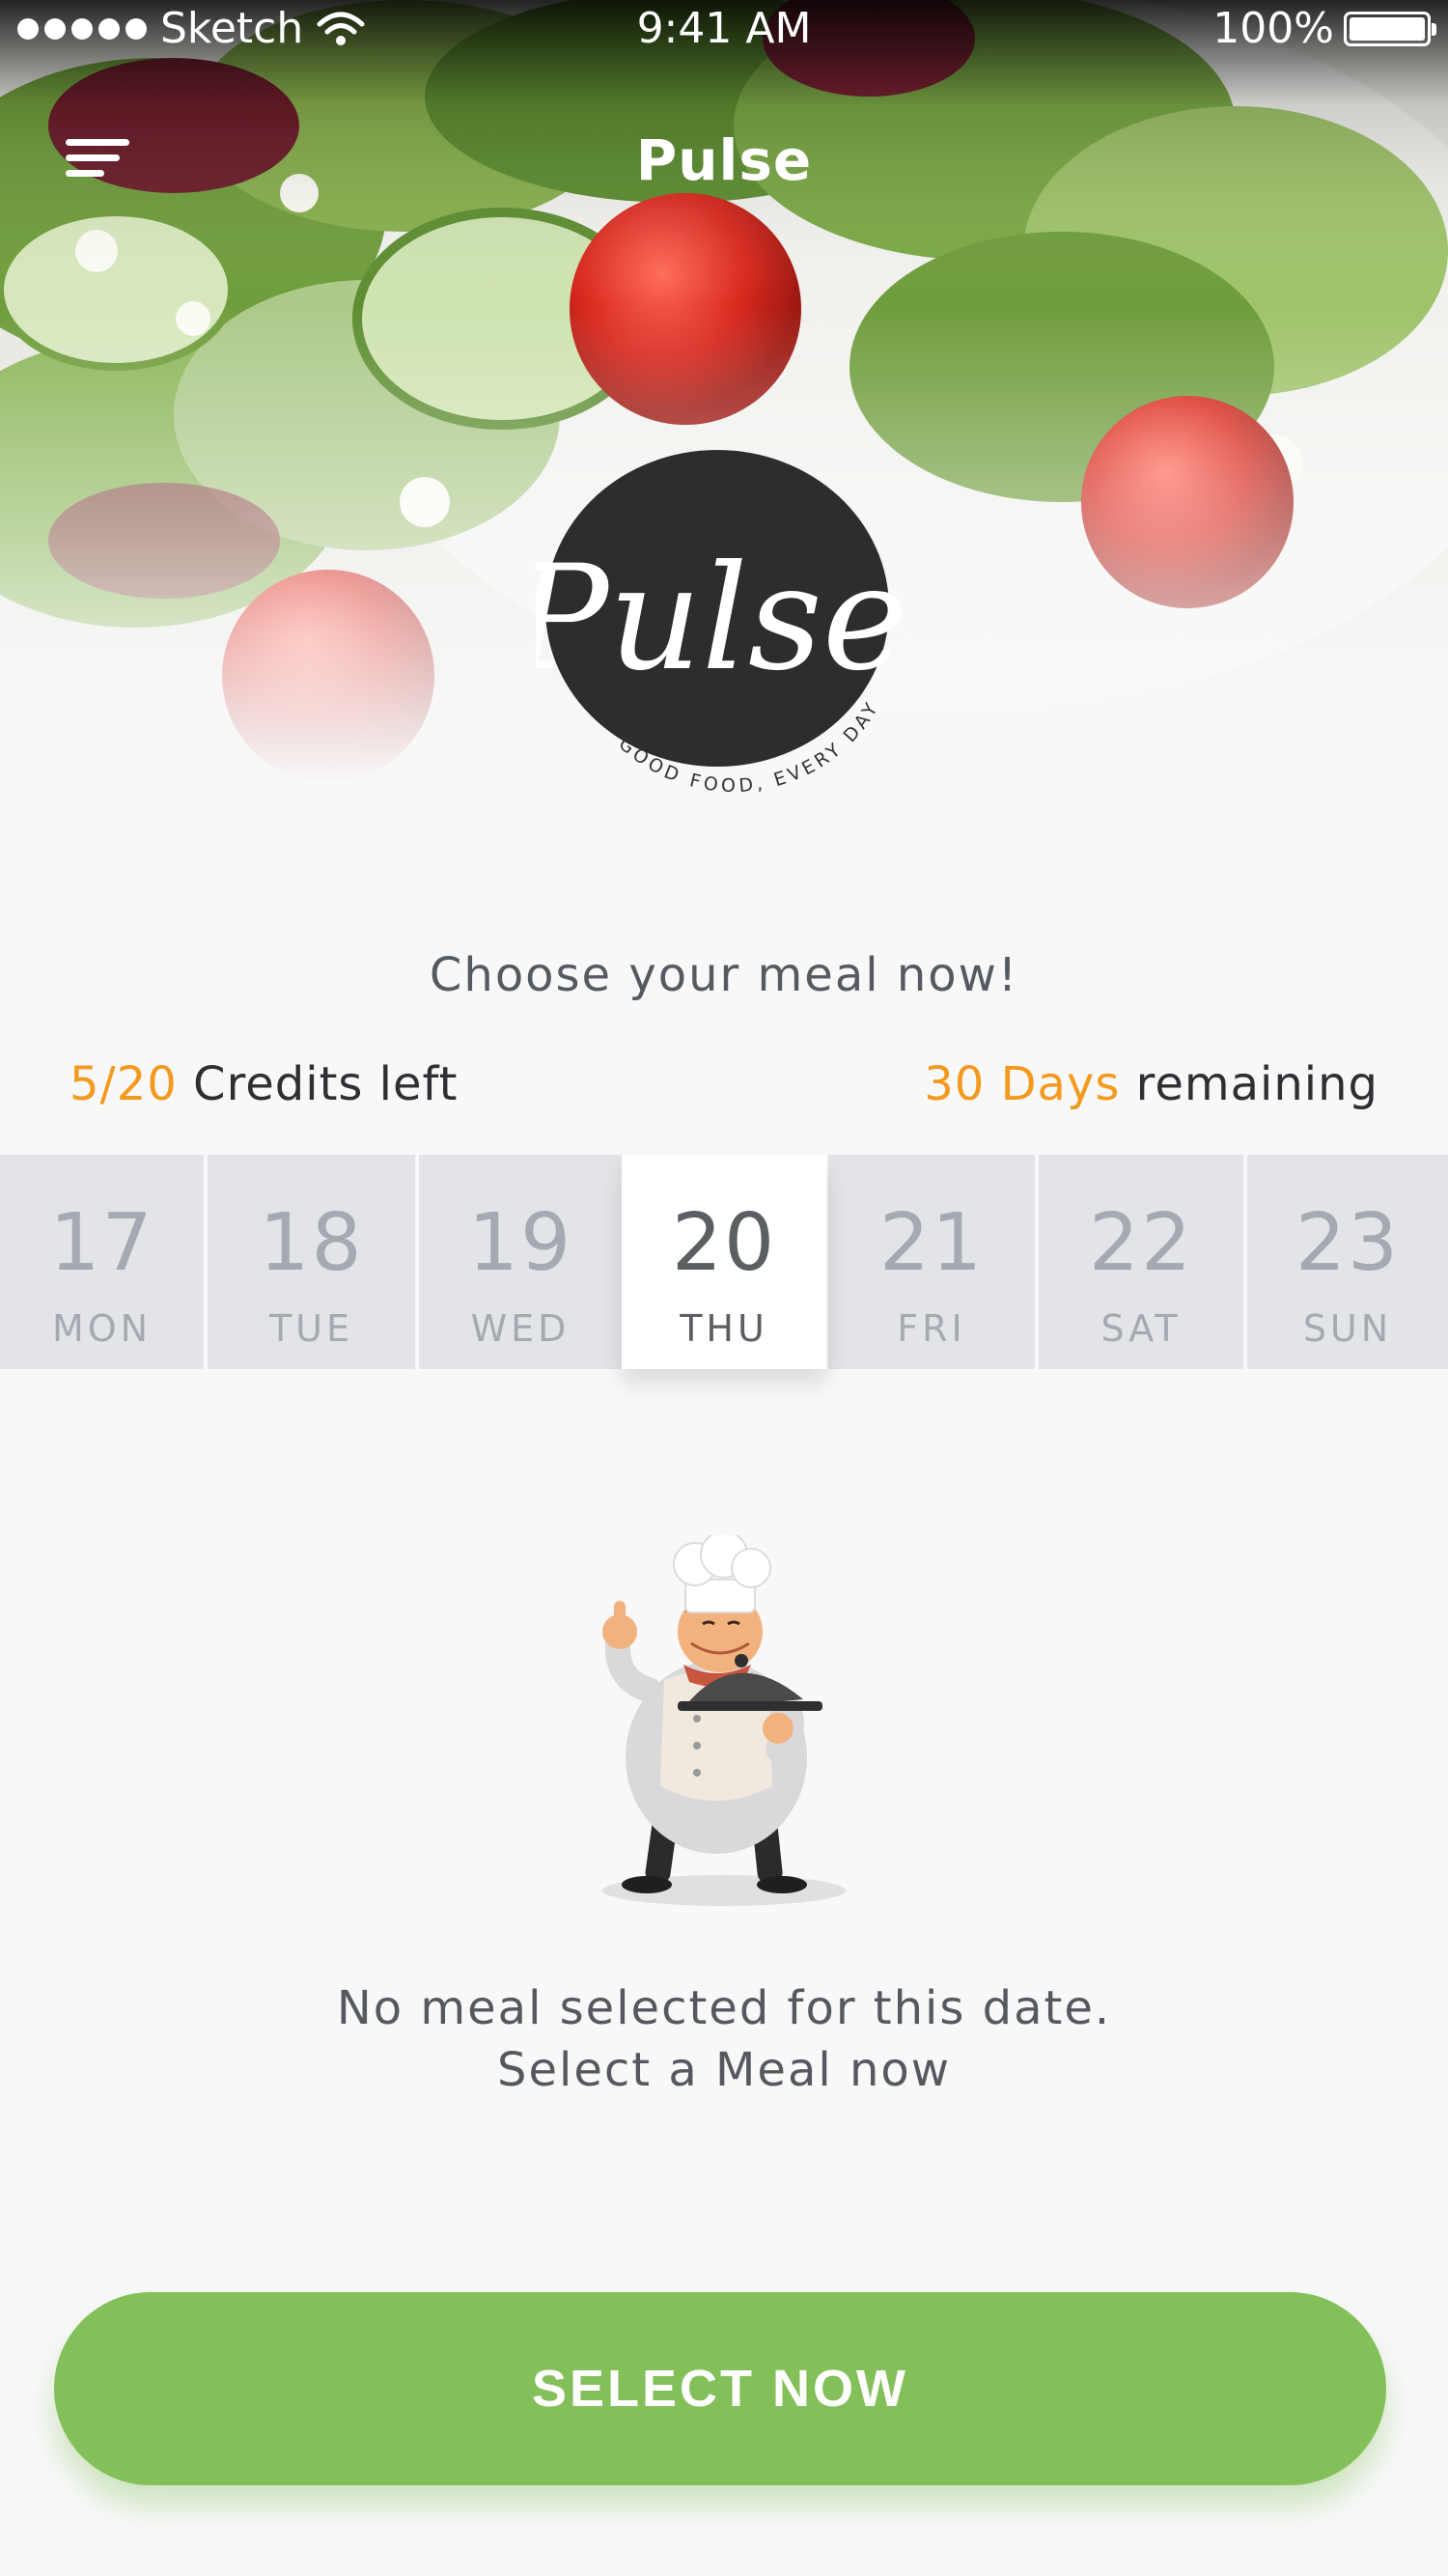  What do you see at coordinates (724, 1243) in the screenshot?
I see `date-number: 20` at bounding box center [724, 1243].